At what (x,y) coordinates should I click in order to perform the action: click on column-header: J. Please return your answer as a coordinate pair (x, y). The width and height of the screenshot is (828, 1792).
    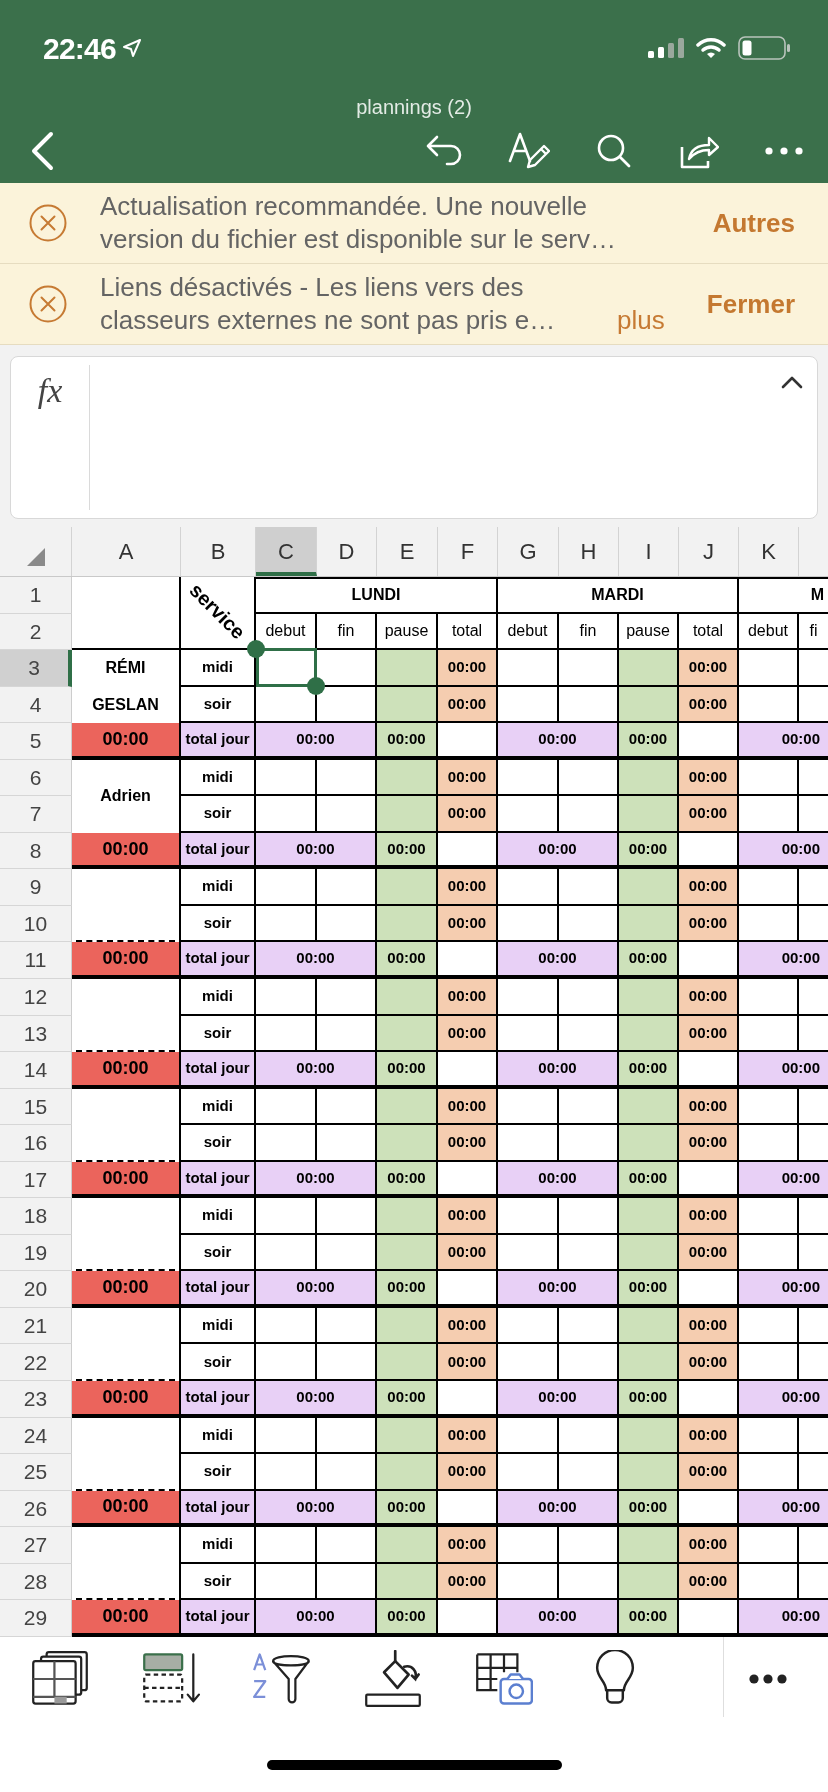
    Looking at the image, I should click on (709, 551).